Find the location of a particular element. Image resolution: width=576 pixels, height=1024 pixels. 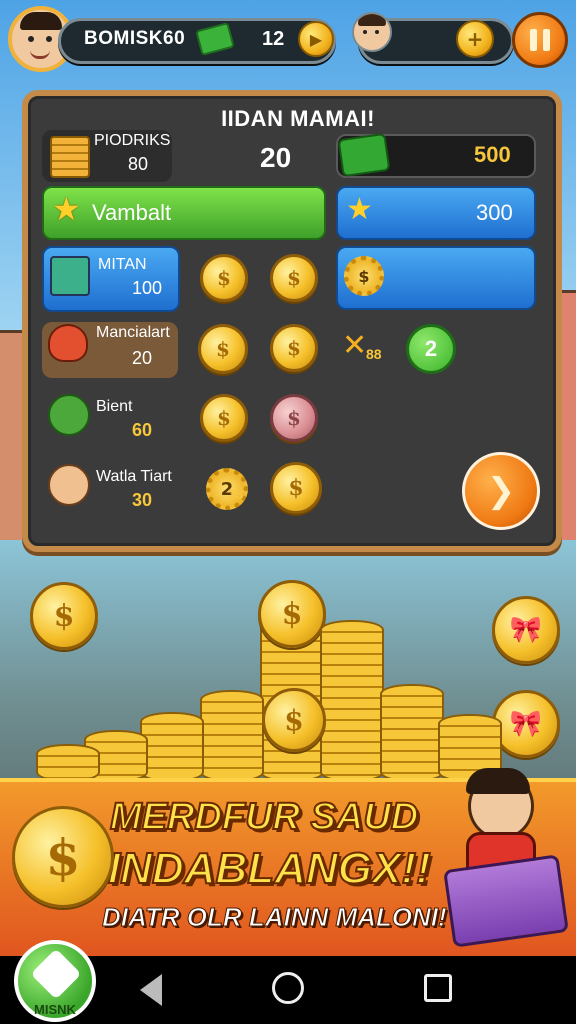

treasure-box-icon is located at coordinates (506, 901).